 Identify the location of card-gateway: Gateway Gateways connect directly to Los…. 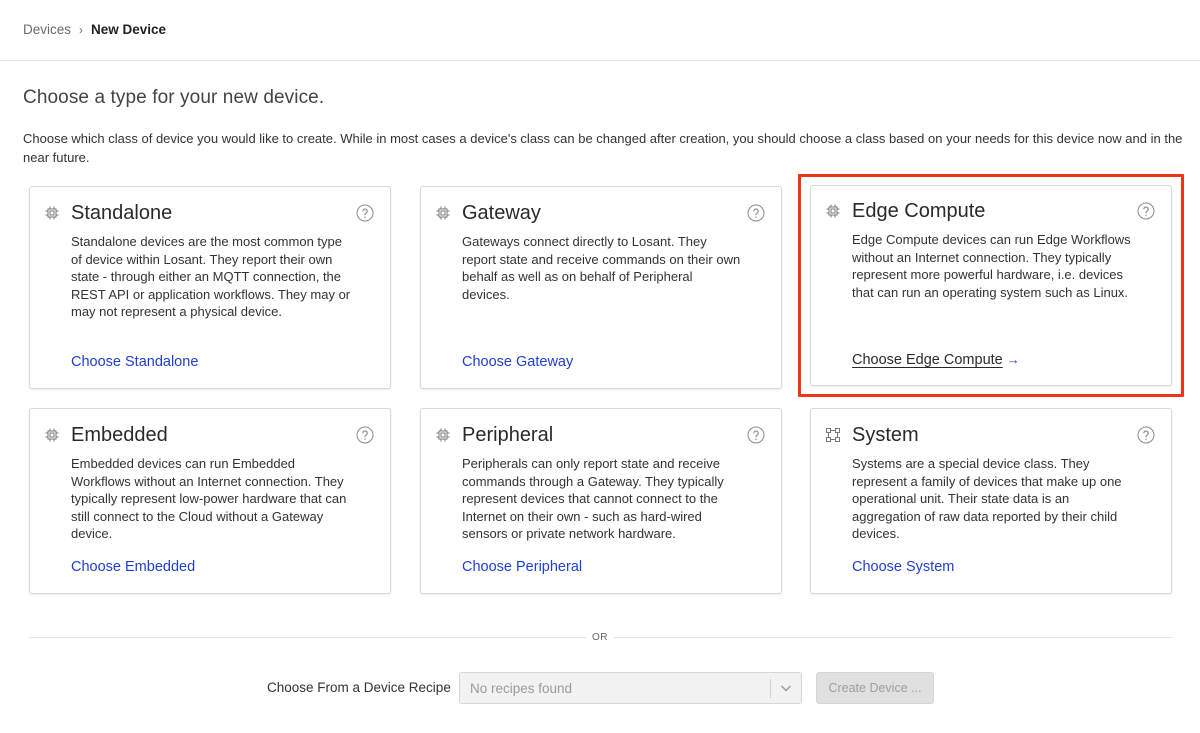
(601, 287).